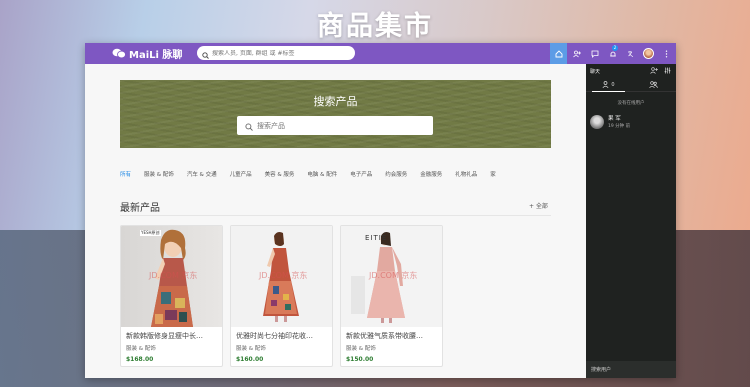 This screenshot has height=387, width=750. Describe the element at coordinates (360, 359) in the screenshot. I see `product-price: $150.00` at that location.